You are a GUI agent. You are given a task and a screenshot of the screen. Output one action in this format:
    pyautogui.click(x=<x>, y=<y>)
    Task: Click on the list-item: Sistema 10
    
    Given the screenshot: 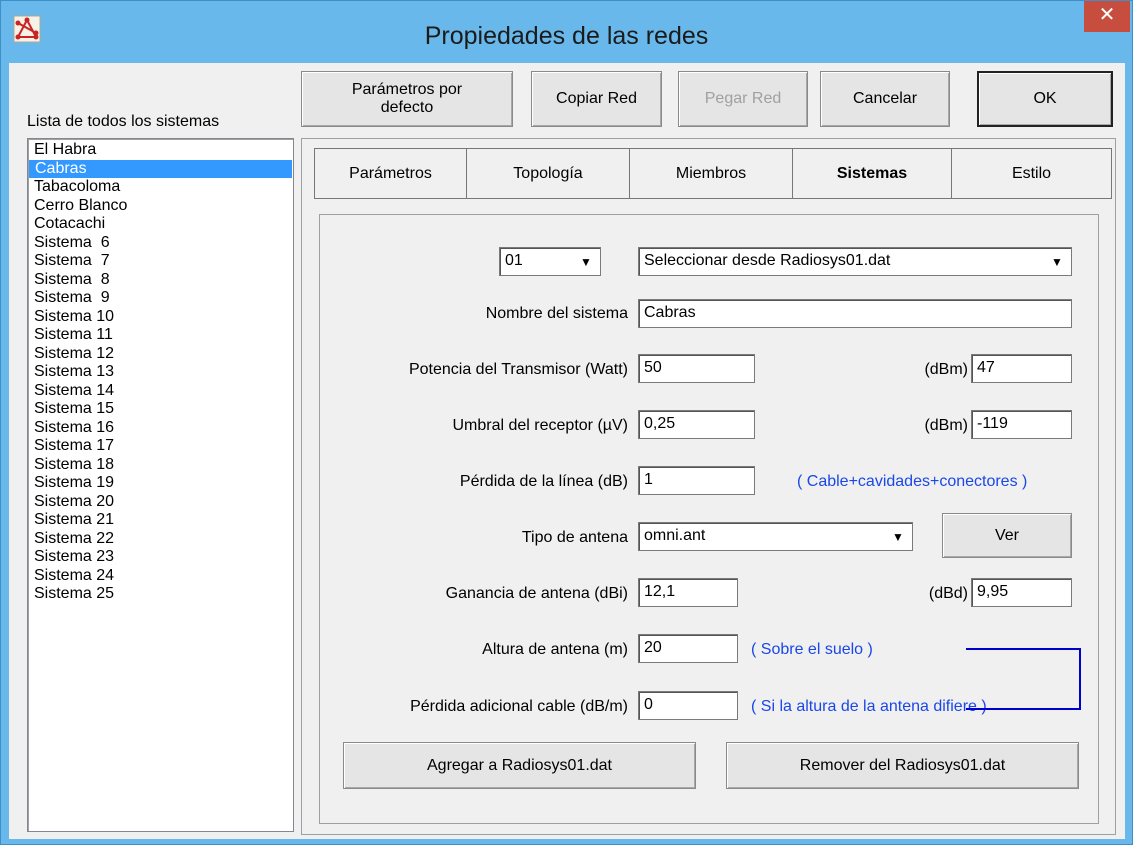 What is the action you would take?
    pyautogui.click(x=160, y=317)
    